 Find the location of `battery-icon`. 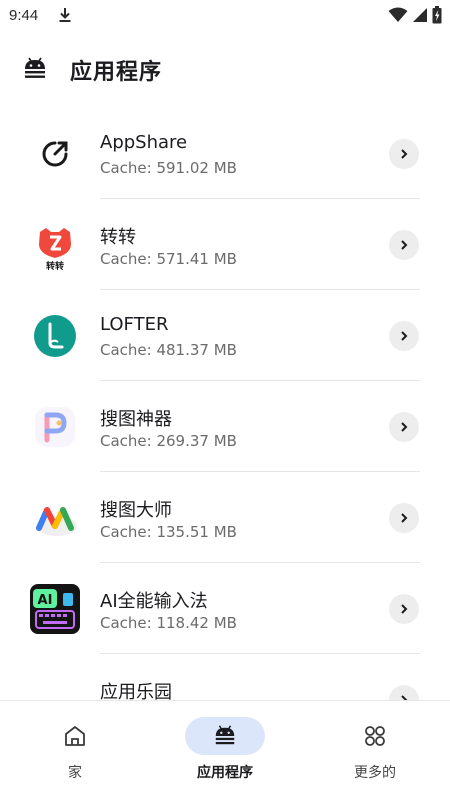

battery-icon is located at coordinates (437, 15).